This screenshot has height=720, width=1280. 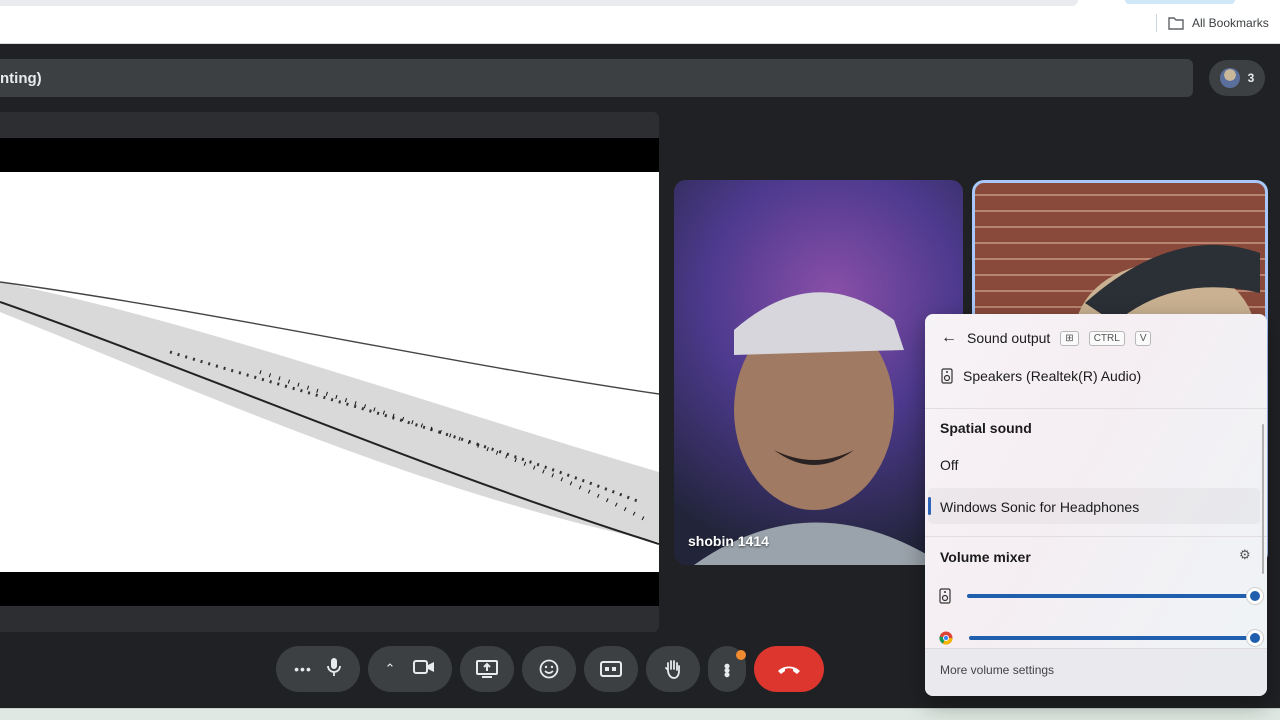 What do you see at coordinates (1009, 338) in the screenshot?
I see `sound-output-title: Sound output` at bounding box center [1009, 338].